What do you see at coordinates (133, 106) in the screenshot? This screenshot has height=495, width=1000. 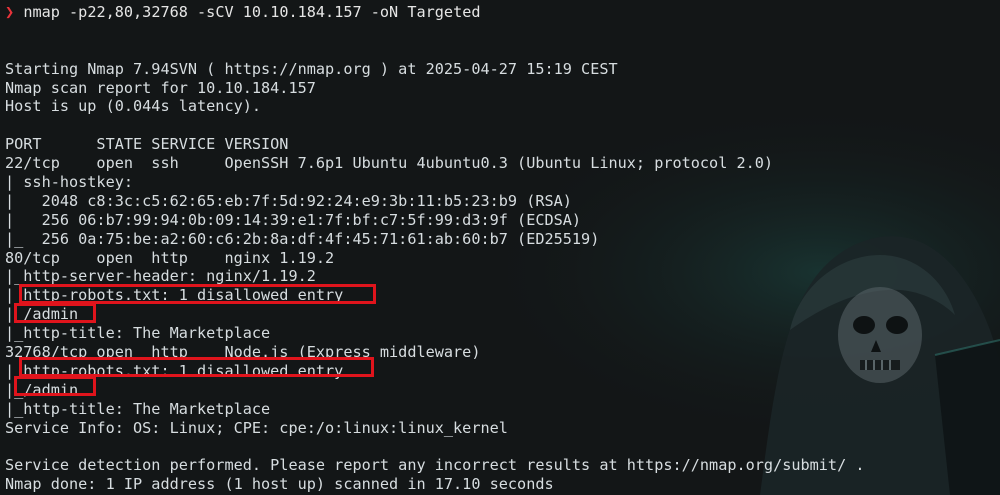 I see `output-line: Host is up (0.044s latency).` at bounding box center [133, 106].